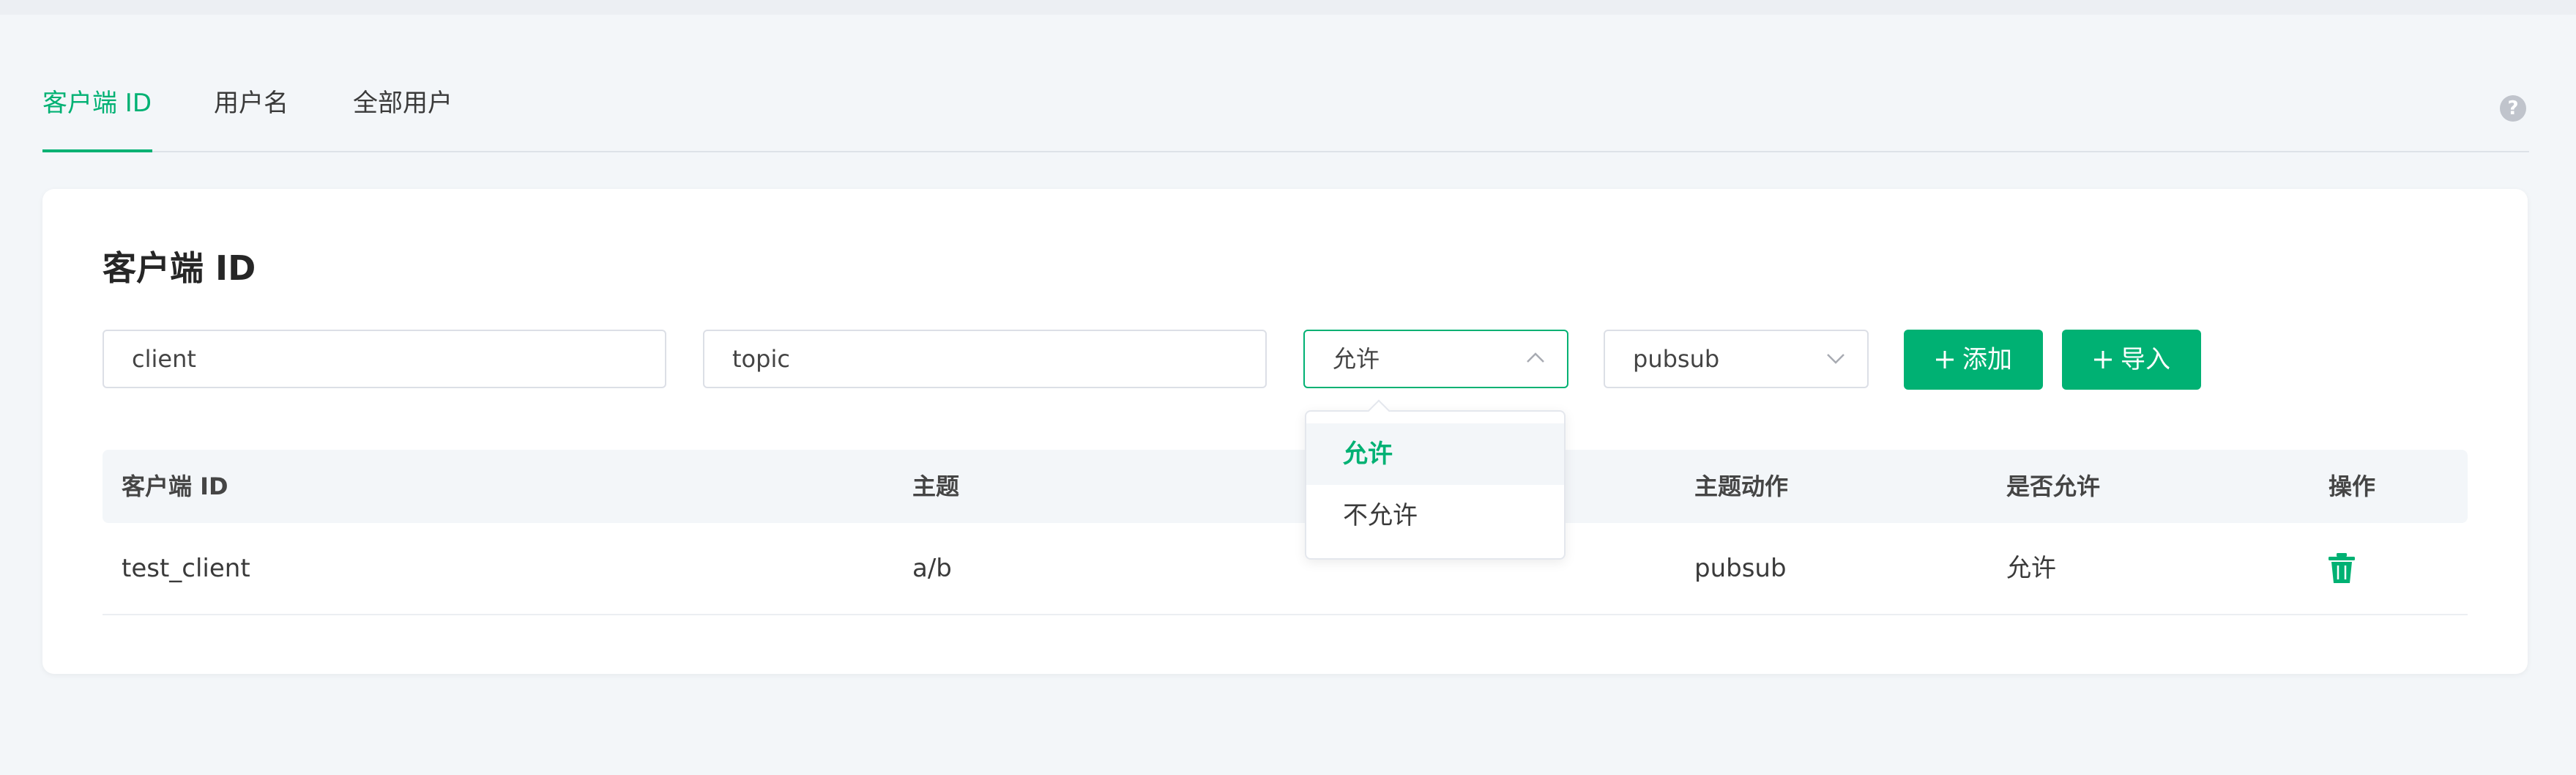 This screenshot has width=2576, height=775. What do you see at coordinates (985, 359) in the screenshot?
I see `topic-input` at bounding box center [985, 359].